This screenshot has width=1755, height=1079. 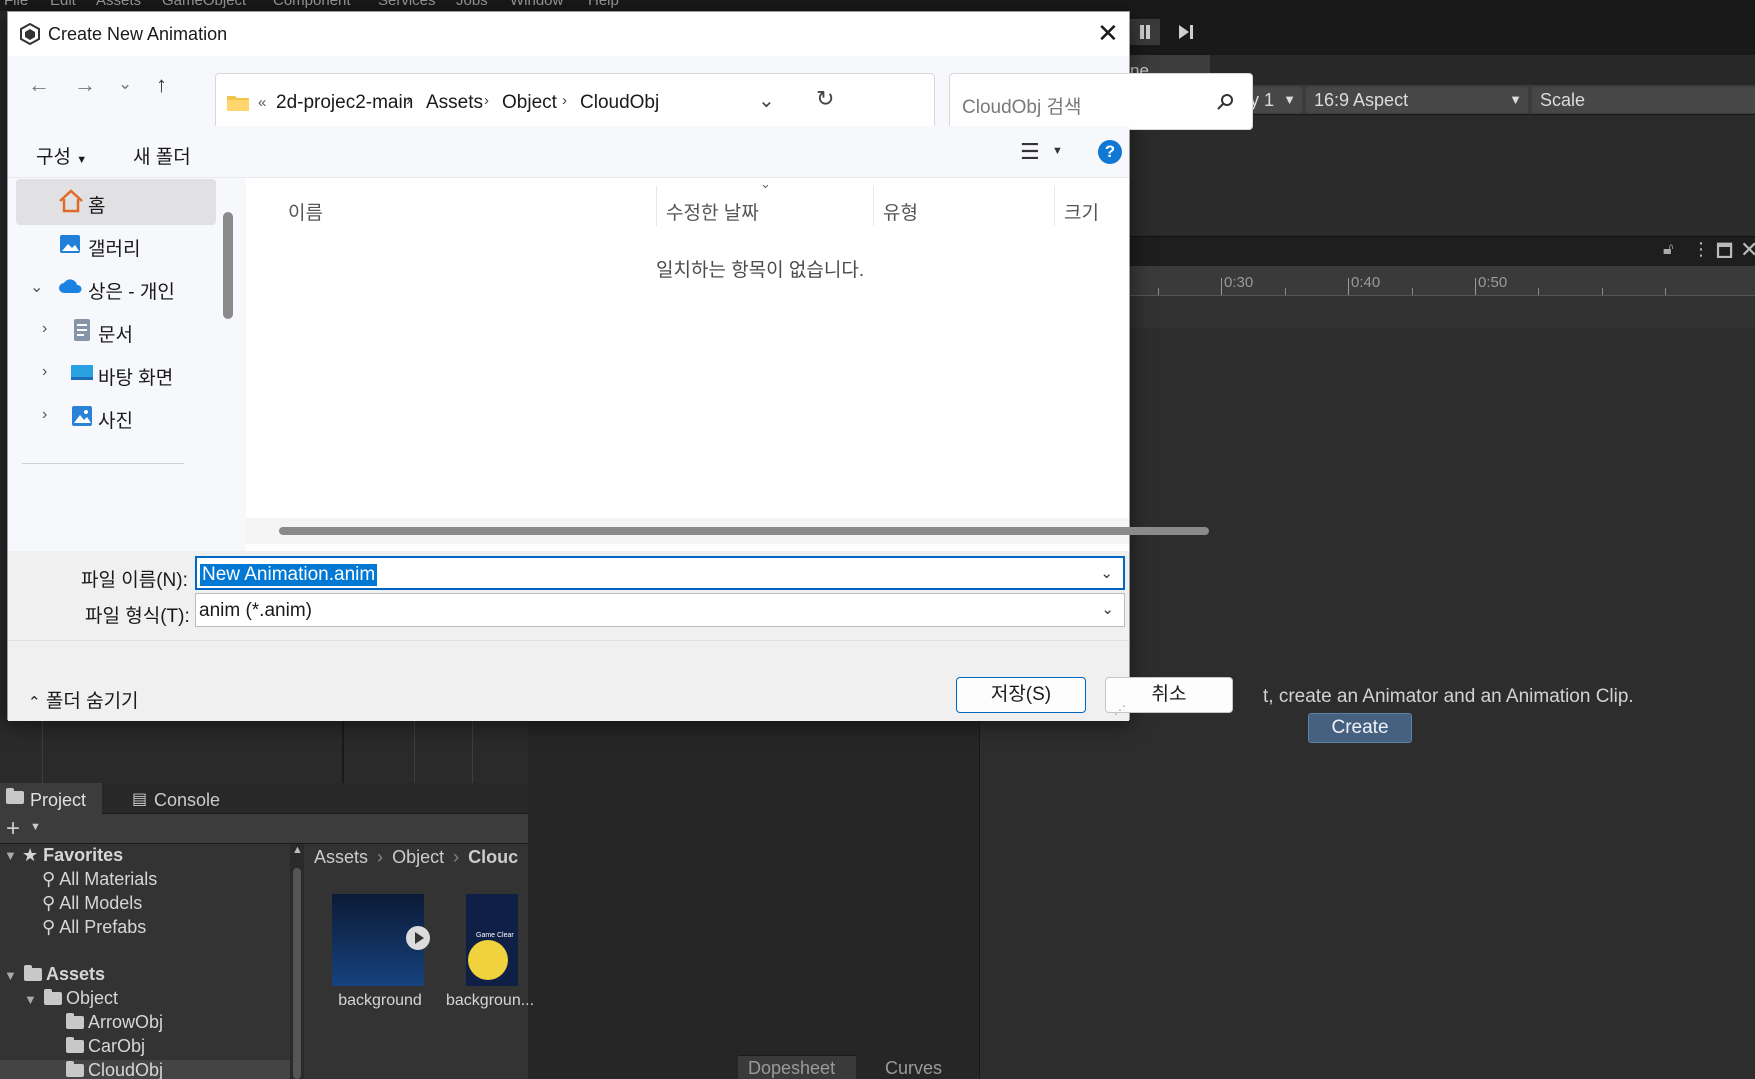 What do you see at coordinates (603, 4) in the screenshot?
I see `menu-help: Help` at bounding box center [603, 4].